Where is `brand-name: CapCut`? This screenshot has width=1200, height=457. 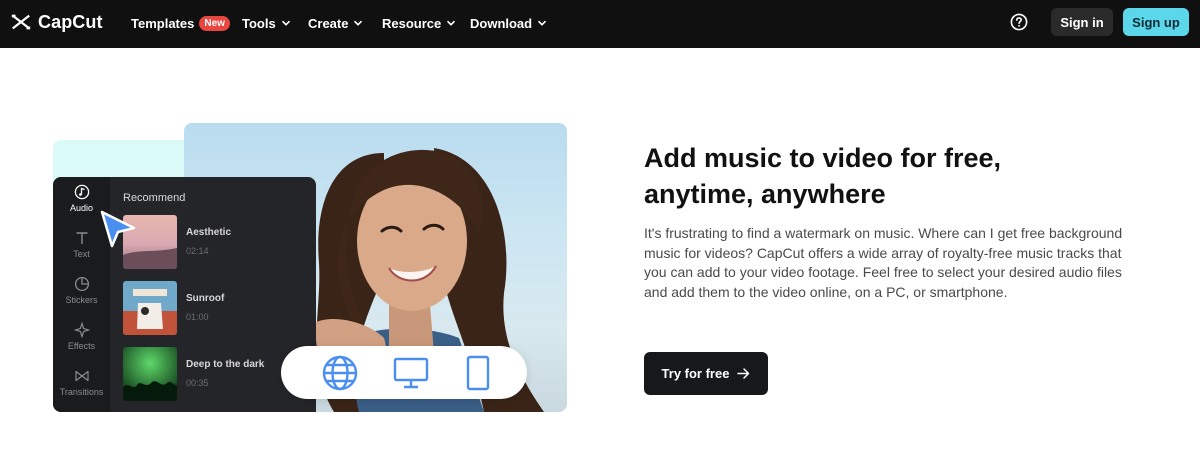
brand-name: CapCut is located at coordinates (70, 21).